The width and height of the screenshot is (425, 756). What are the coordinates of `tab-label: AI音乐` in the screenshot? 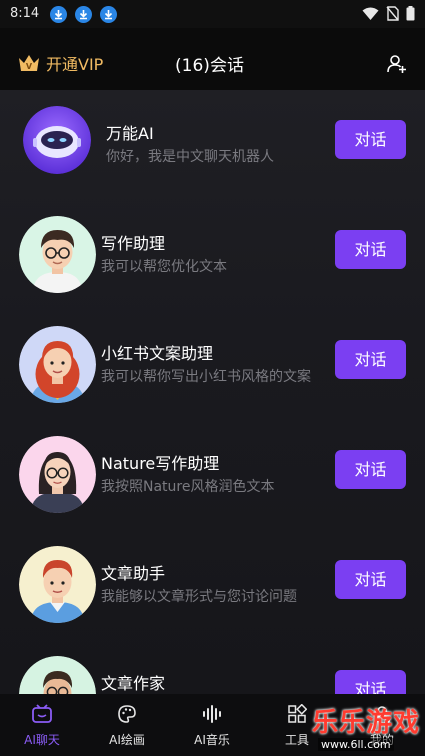 It's located at (212, 740).